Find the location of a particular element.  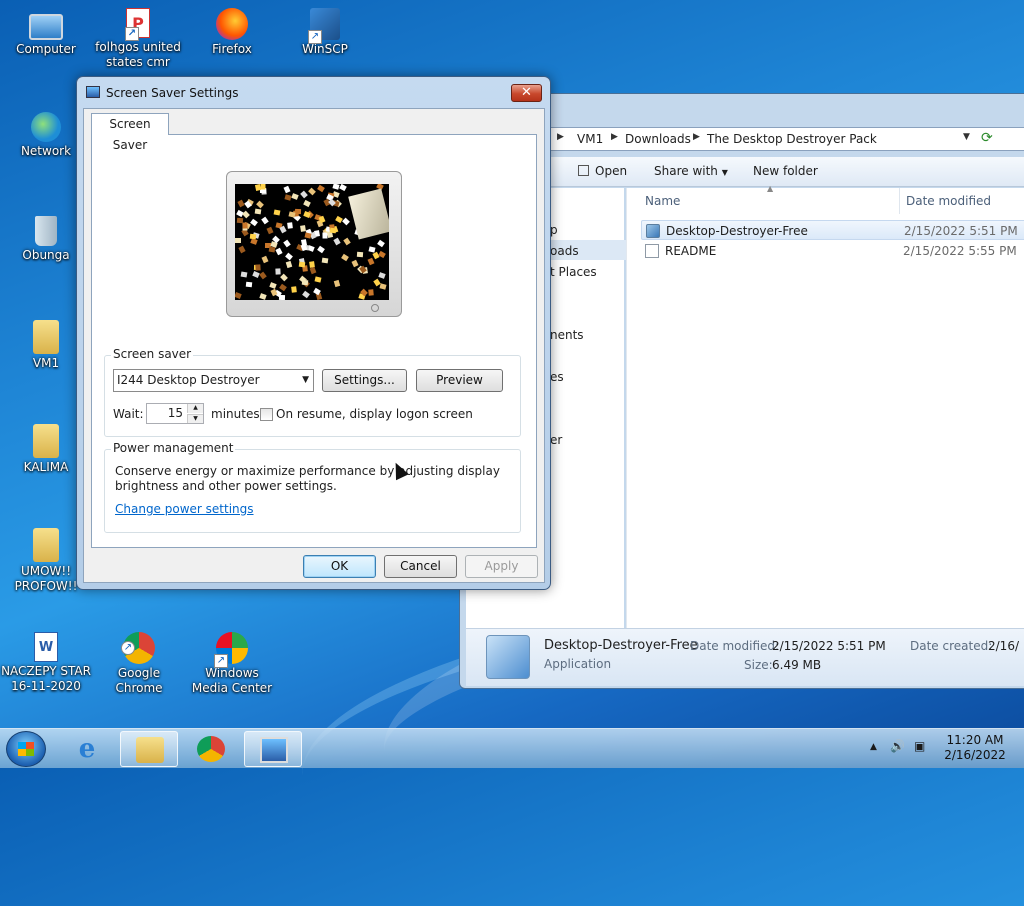

breadcrumb-arrow-icon: ▶ is located at coordinates (560, 137).